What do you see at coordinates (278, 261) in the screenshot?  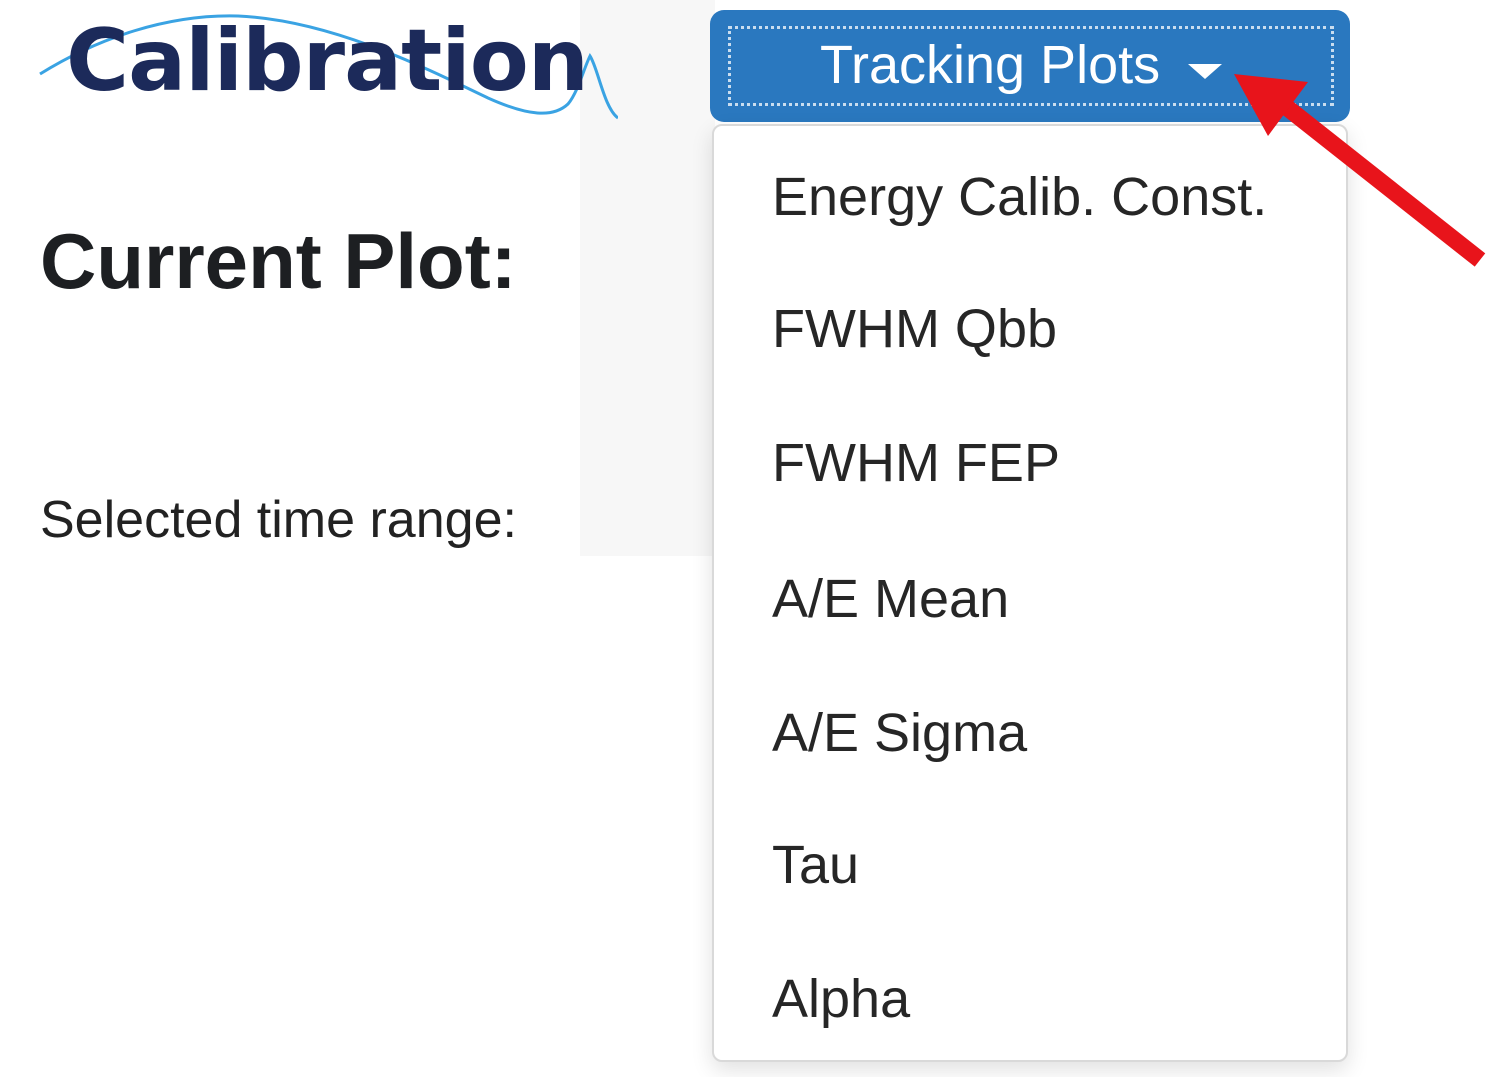 I see `current-plot-heading: Current Plot:` at bounding box center [278, 261].